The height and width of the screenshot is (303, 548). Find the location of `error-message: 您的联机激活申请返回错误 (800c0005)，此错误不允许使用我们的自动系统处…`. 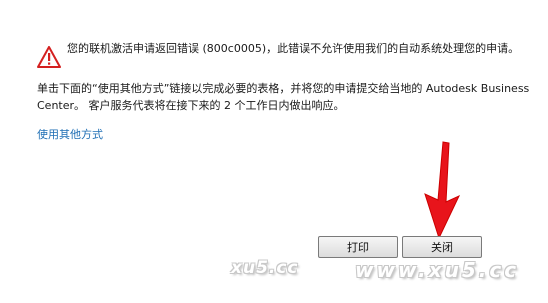

error-message: 您的联机激活申请返回错误 (800c0005)，此错误不允许使用我们的自动系统处… is located at coordinates (293, 48).